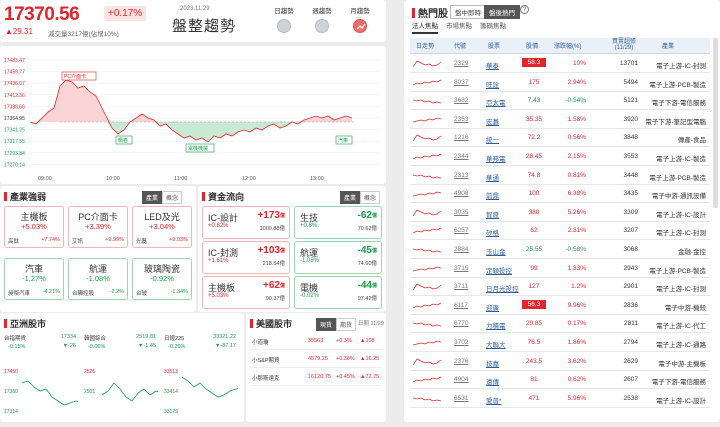 The width and height of the screenshot is (720, 427). I want to click on table-row: 2344 華邦電 28.45 2.15% 3553 電子上游-IC-製造, so click(560, 157).